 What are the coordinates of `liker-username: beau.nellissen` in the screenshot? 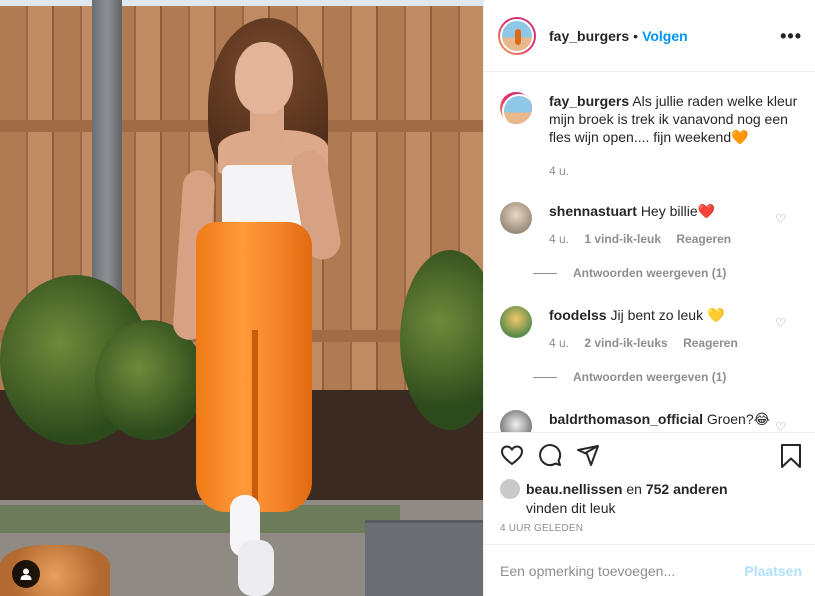 It's located at (574, 489).